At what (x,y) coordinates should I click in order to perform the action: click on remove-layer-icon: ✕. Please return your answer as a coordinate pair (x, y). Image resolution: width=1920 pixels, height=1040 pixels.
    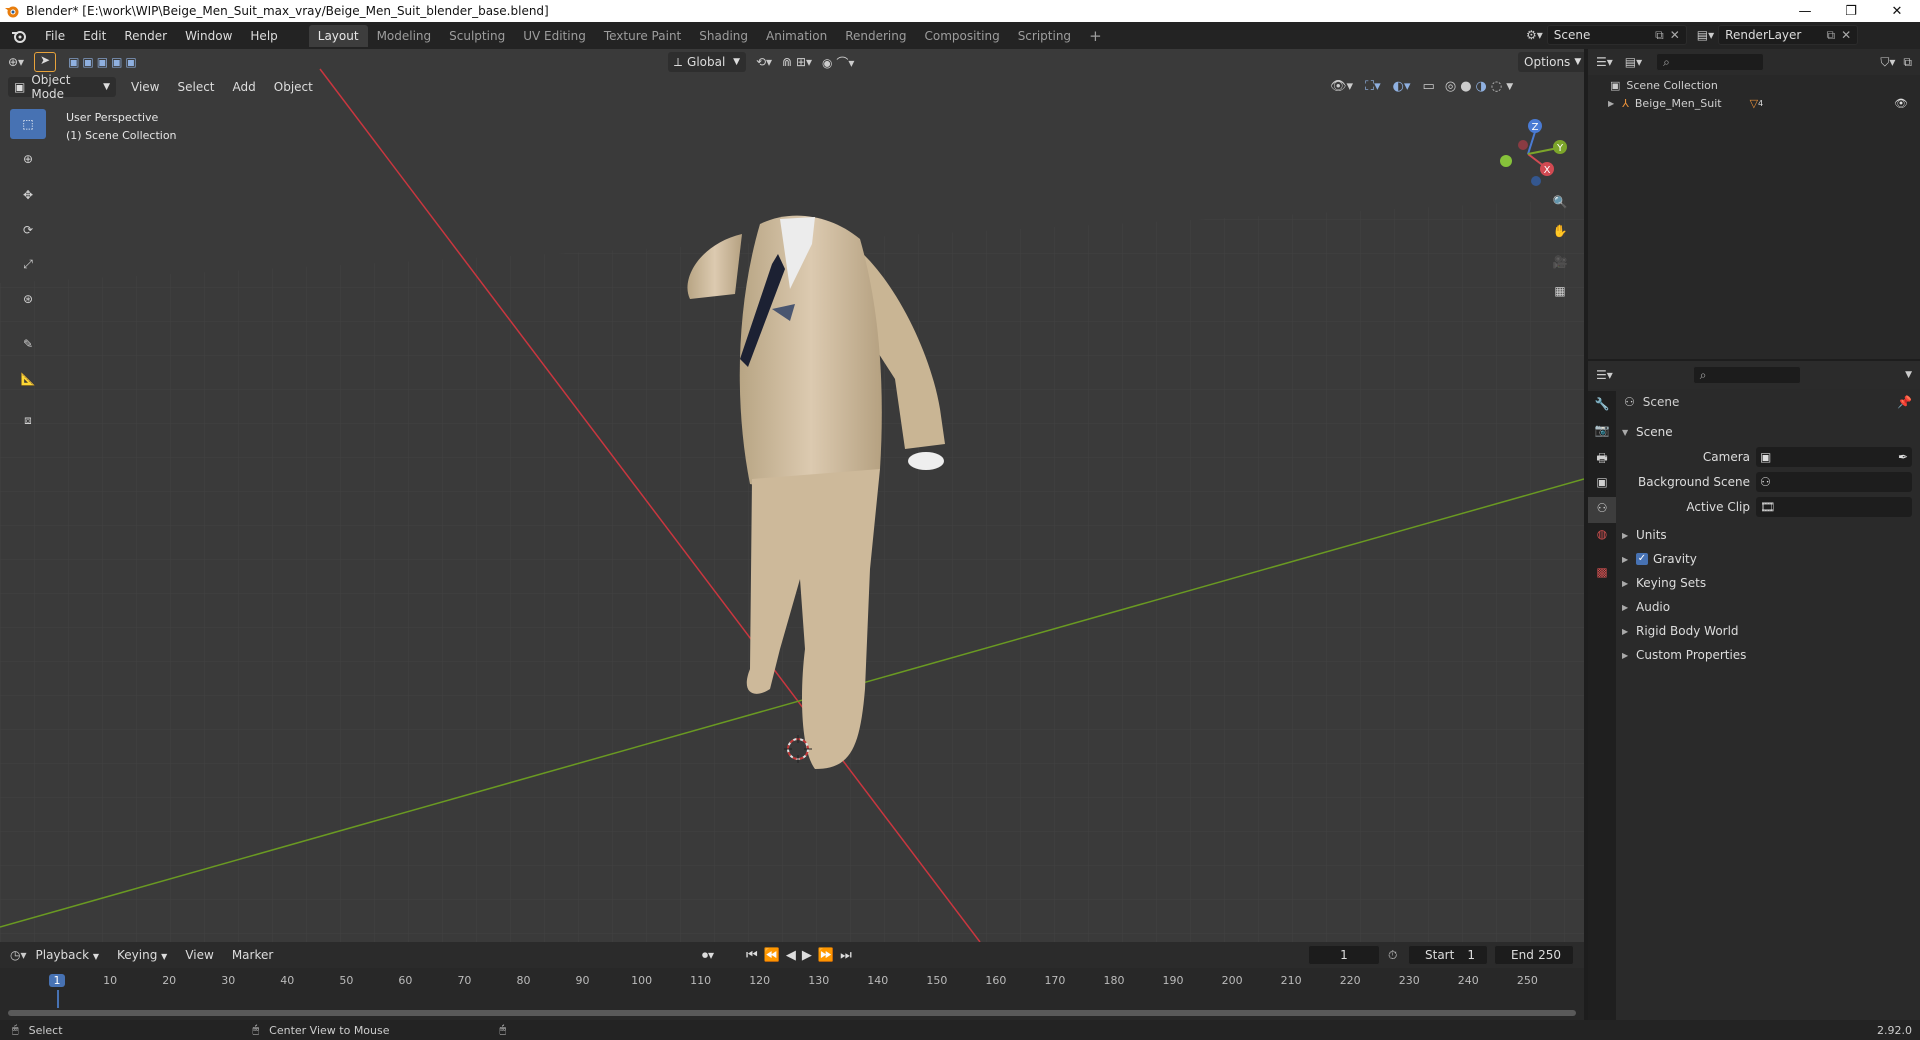
    Looking at the image, I should click on (1846, 35).